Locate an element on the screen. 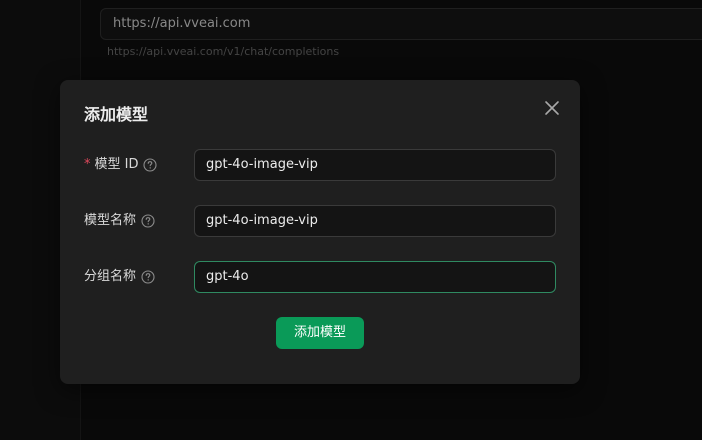 This screenshot has width=702, height=440. group-name-input: gpt-4o is located at coordinates (375, 277).